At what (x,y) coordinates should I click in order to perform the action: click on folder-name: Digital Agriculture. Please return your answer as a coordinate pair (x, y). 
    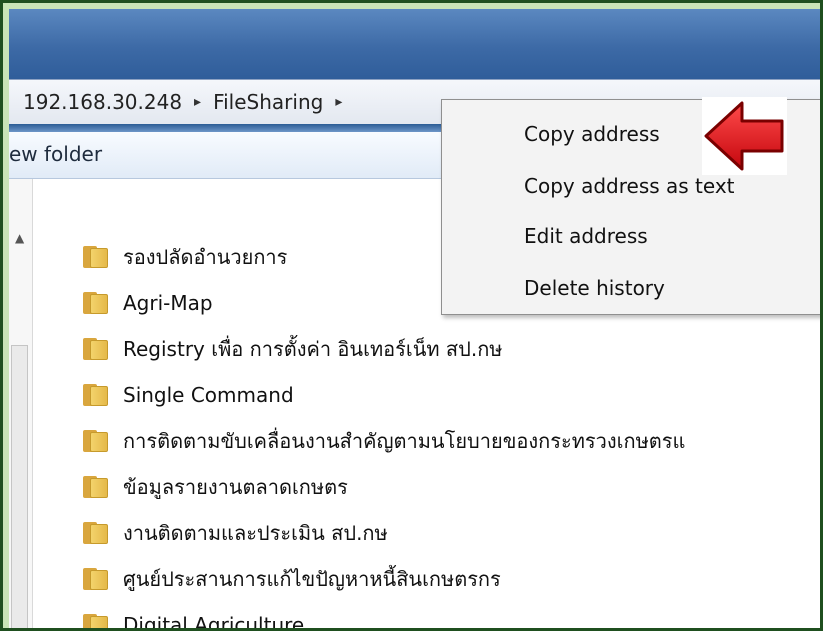
    Looking at the image, I should click on (214, 622).